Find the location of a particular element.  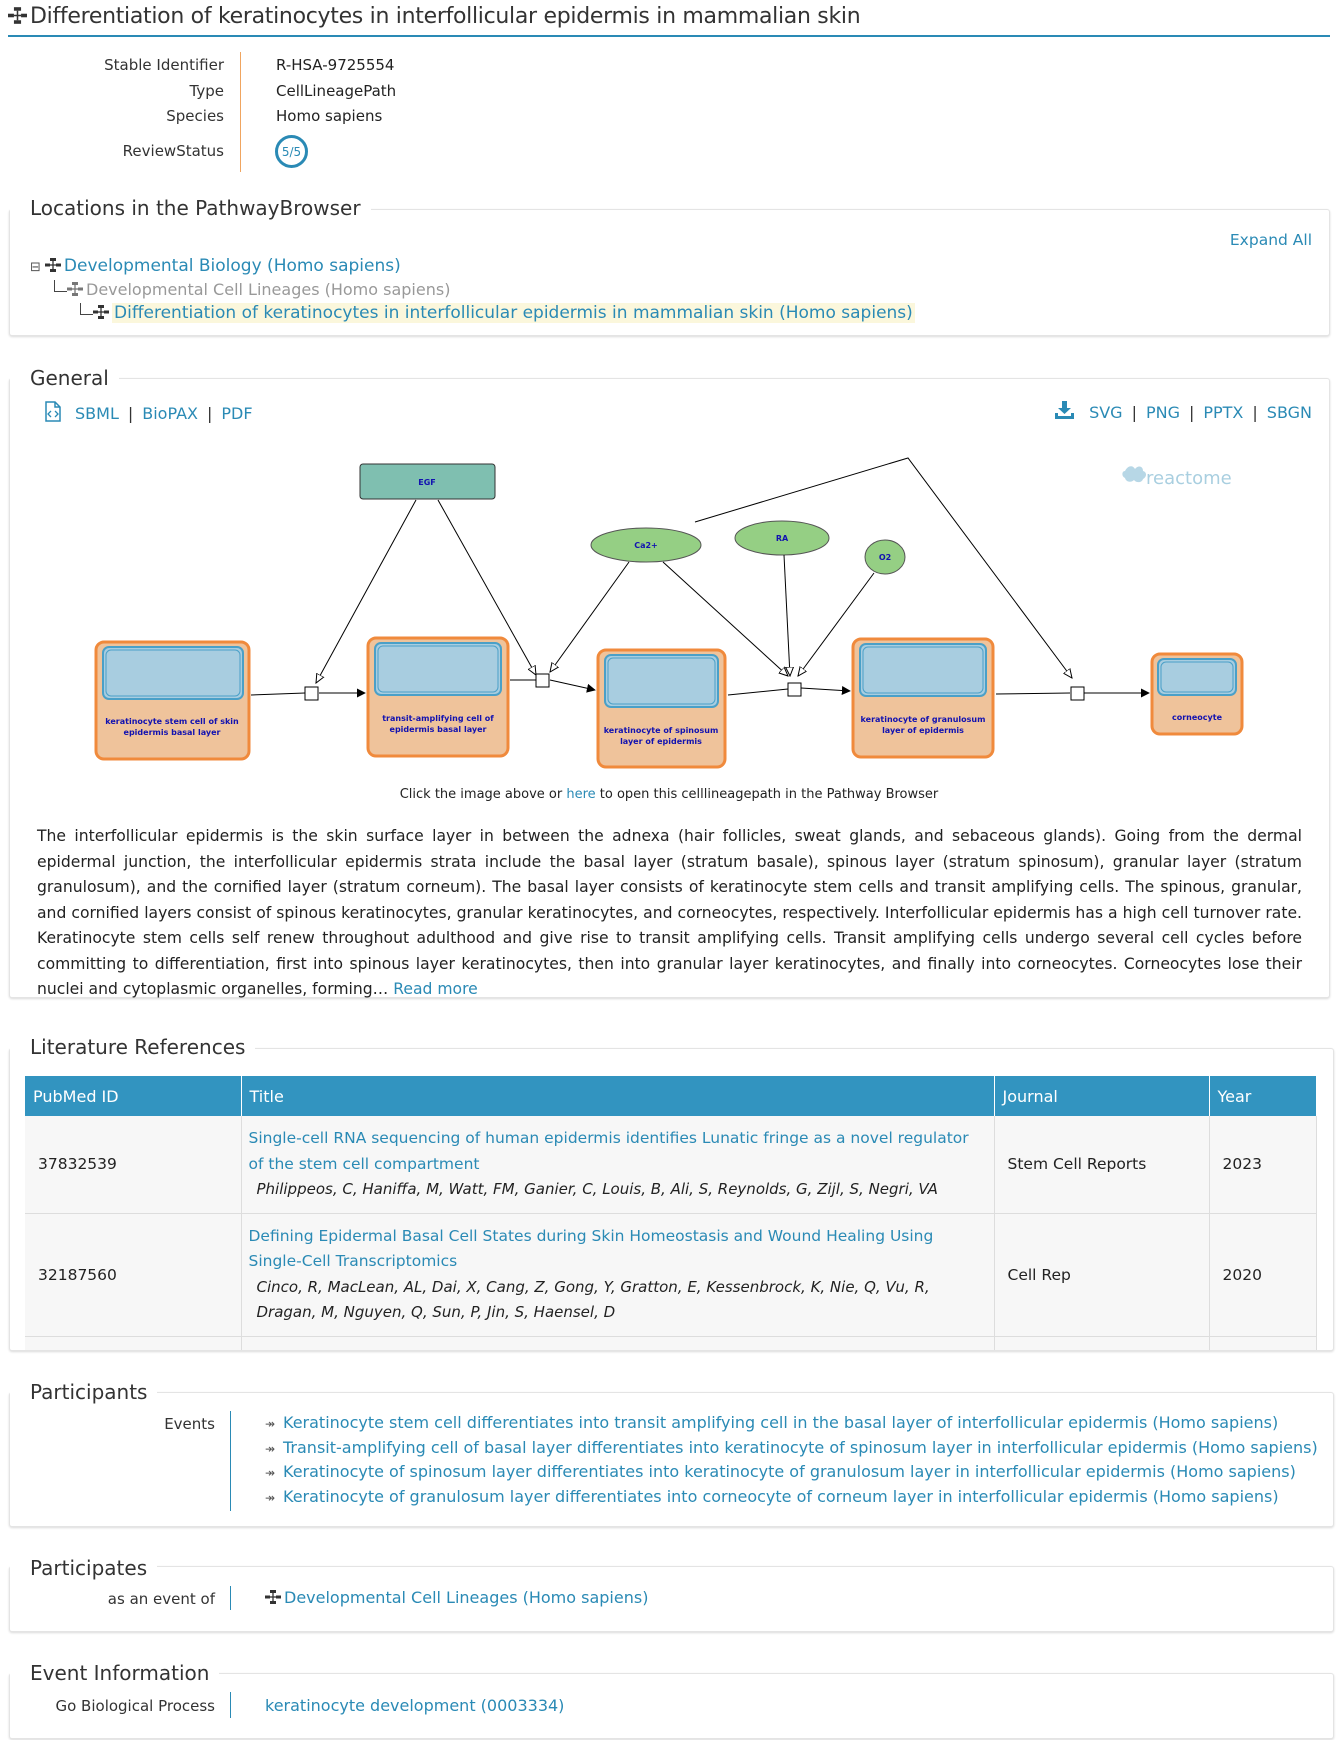

reactome-watermark: reactome is located at coordinates (1177, 477).